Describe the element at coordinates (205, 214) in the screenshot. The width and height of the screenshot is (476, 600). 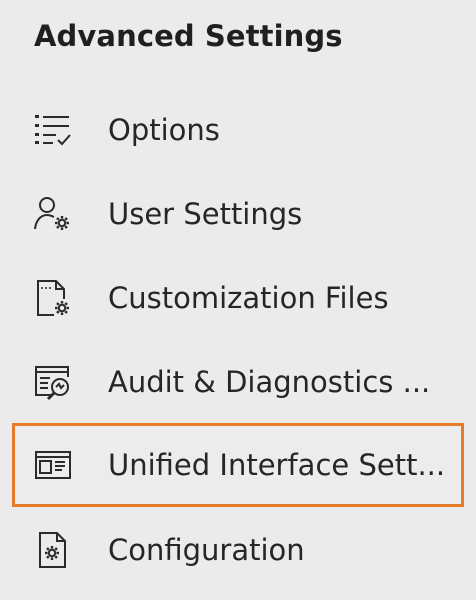
I see `menu-item-label: User Settings` at that location.